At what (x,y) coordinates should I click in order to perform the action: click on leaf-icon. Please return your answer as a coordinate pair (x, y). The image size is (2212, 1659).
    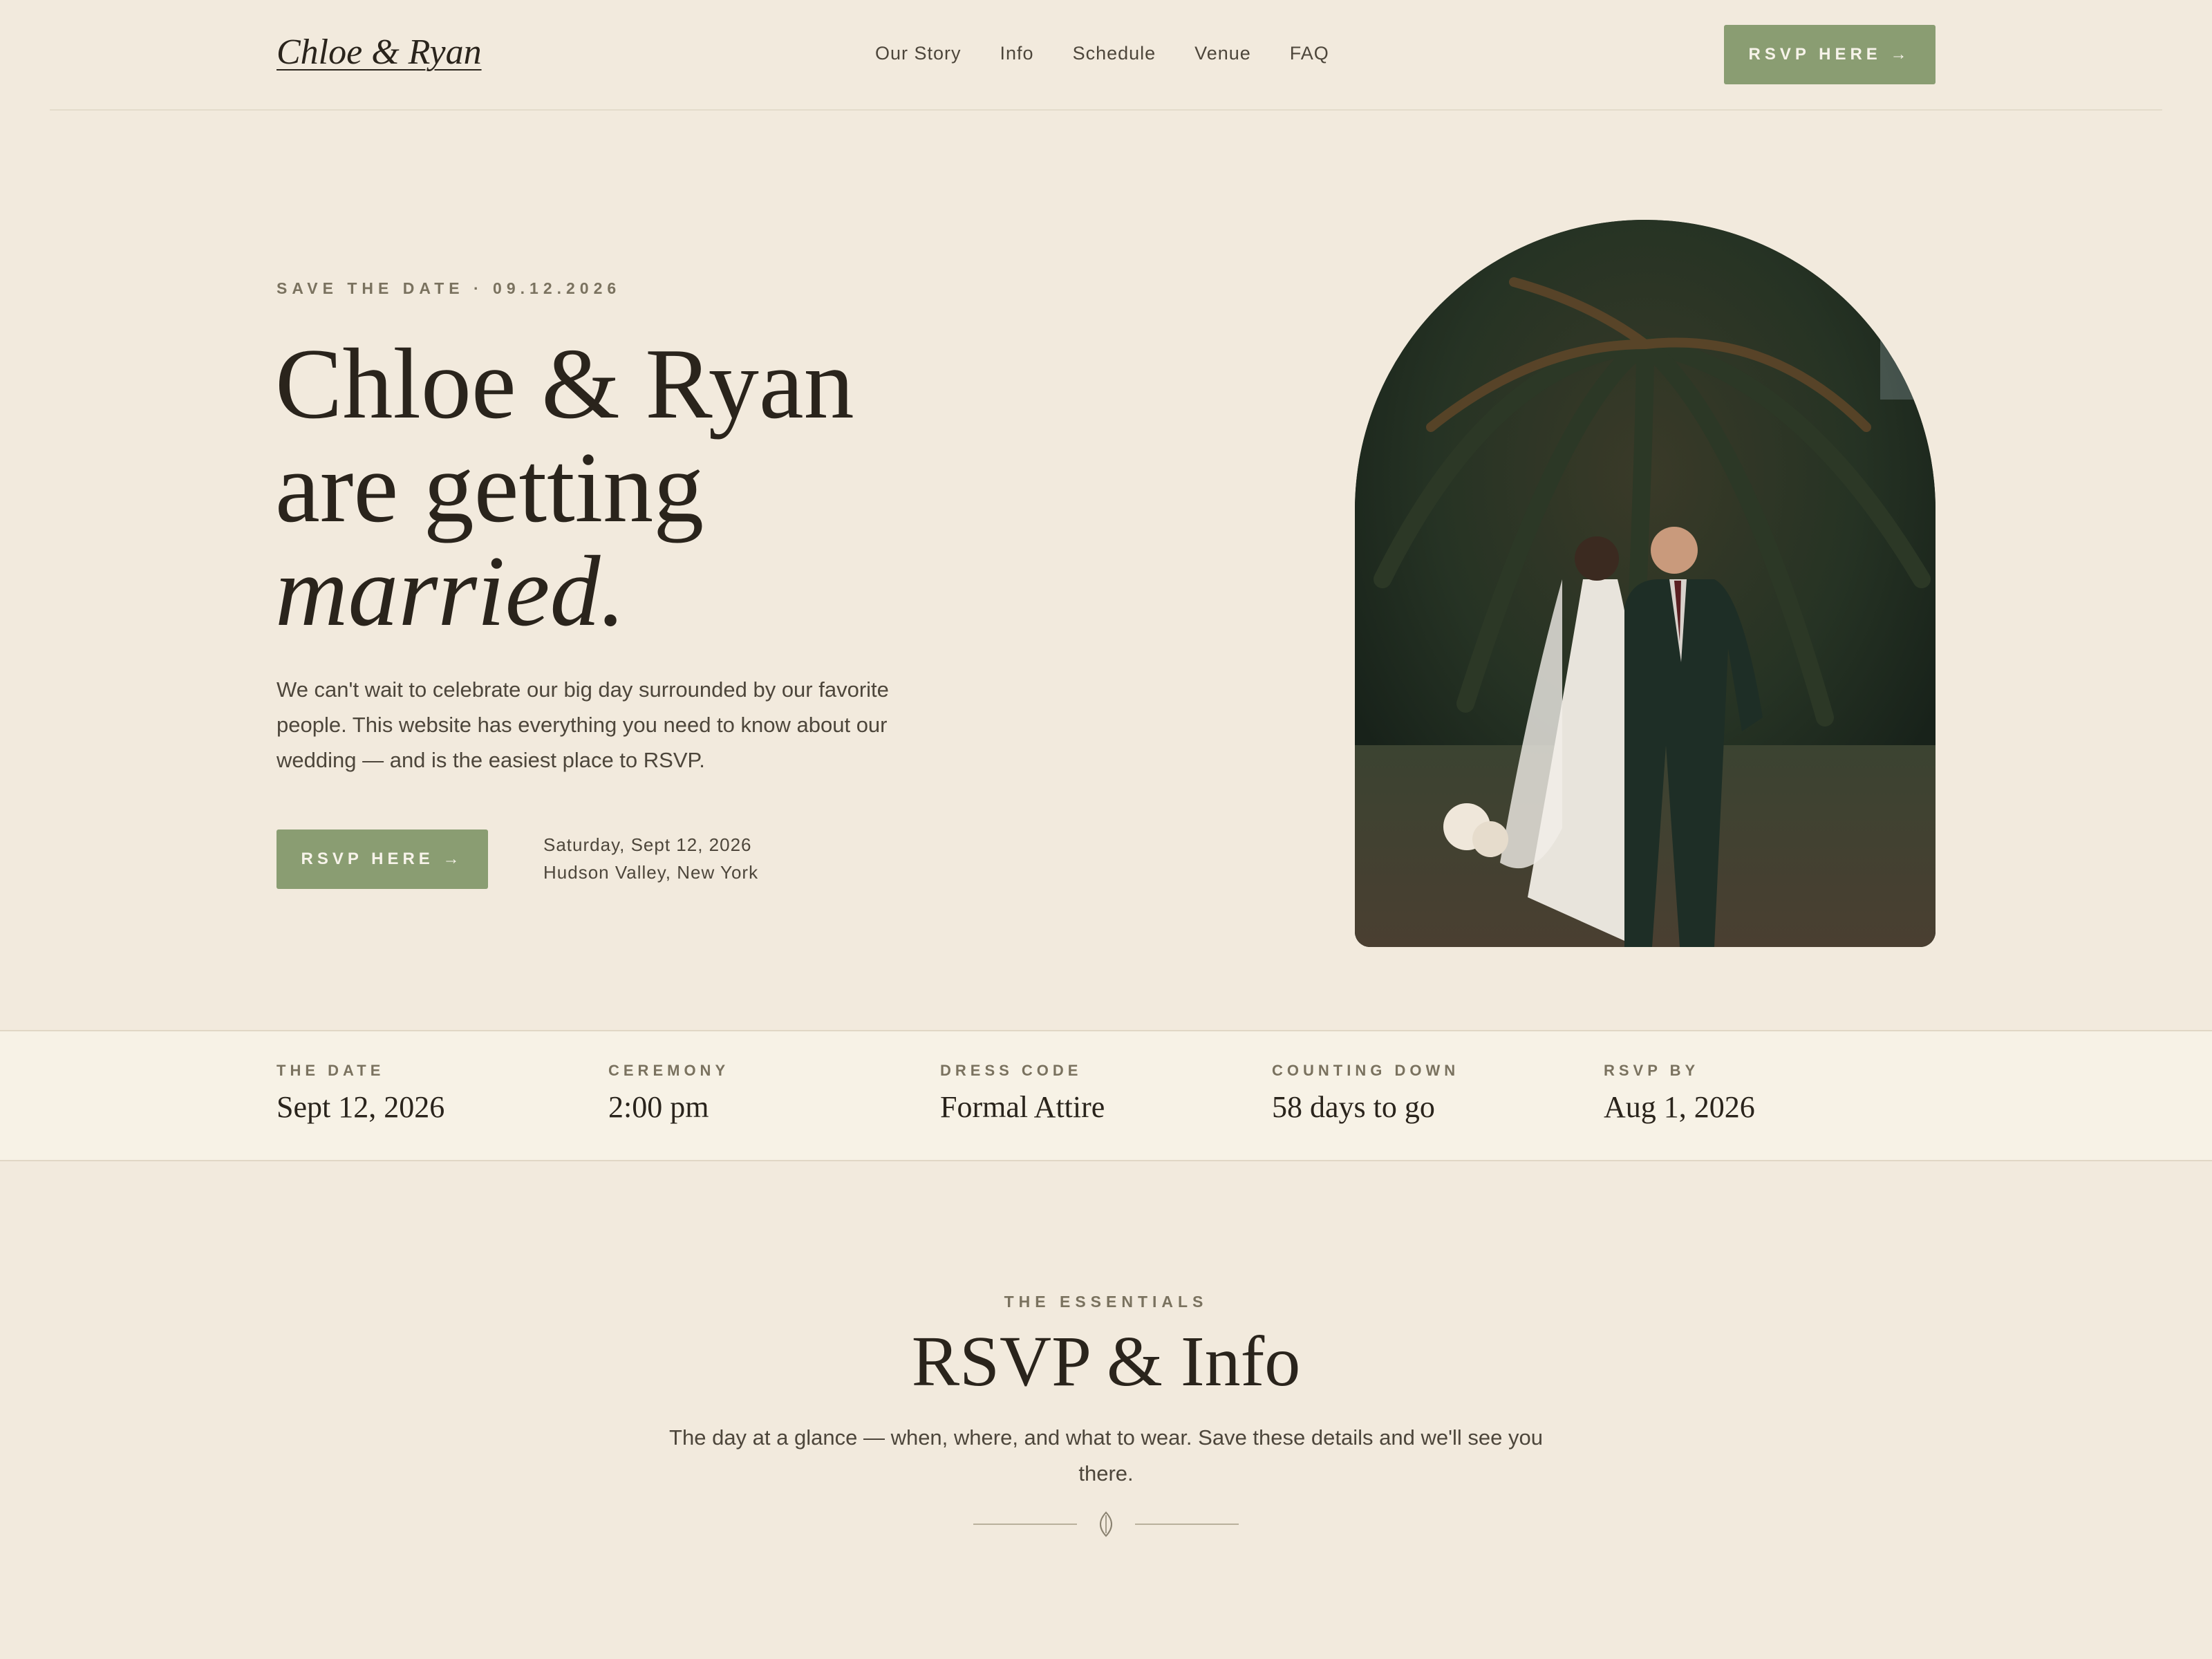
    Looking at the image, I should click on (1106, 1524).